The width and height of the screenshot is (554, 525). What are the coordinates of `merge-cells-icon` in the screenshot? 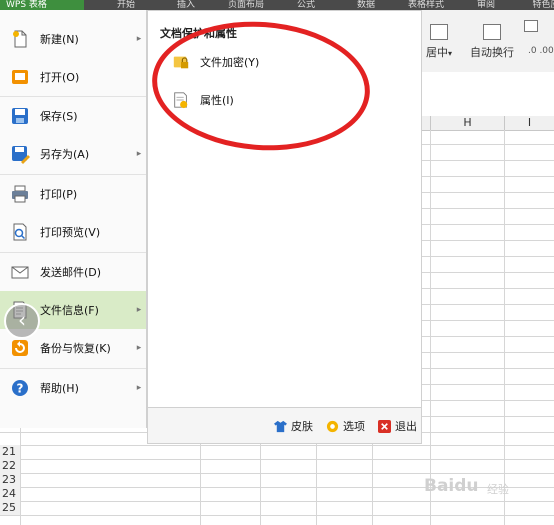 It's located at (439, 32).